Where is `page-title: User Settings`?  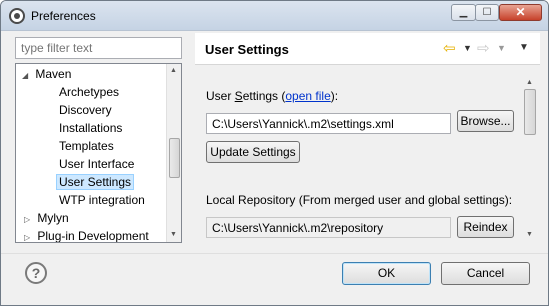
page-title: User Settings is located at coordinates (247, 49).